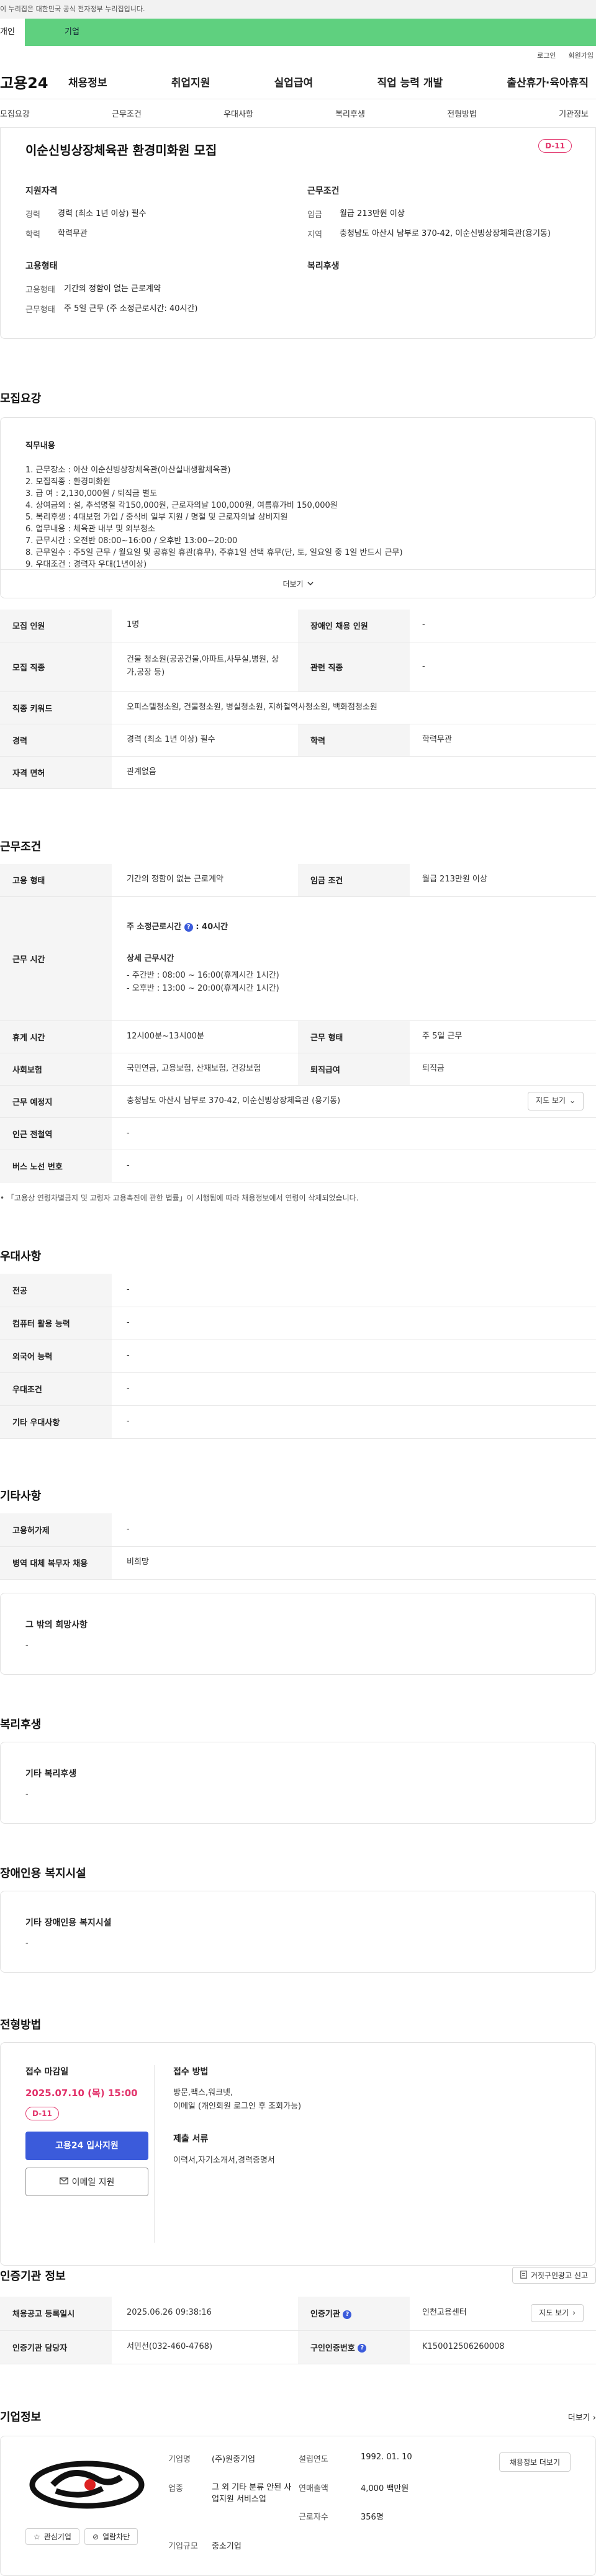 The image size is (596, 2576). What do you see at coordinates (205, 1069) in the screenshot?
I see `insurance-value: 국민연금, 고용보험, 산재보험, 건강보험` at bounding box center [205, 1069].